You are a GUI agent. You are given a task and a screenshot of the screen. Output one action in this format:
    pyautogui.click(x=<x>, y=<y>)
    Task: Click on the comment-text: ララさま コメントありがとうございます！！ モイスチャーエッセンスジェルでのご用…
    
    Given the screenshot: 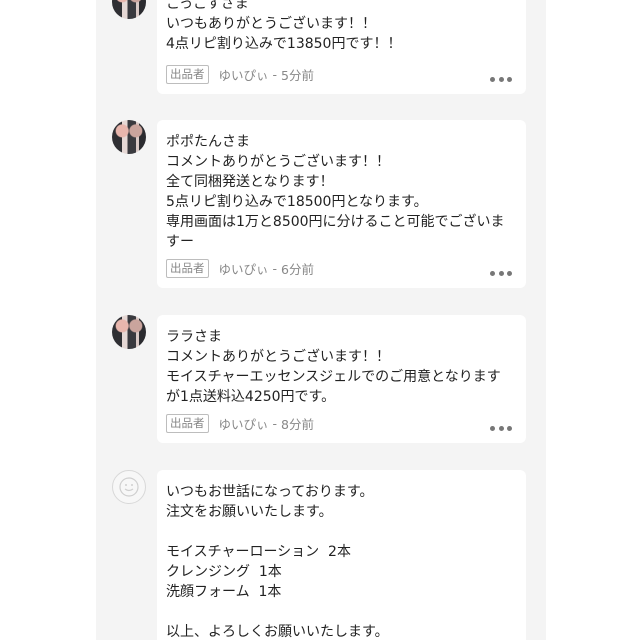 What is the action you would take?
    pyautogui.click(x=333, y=367)
    